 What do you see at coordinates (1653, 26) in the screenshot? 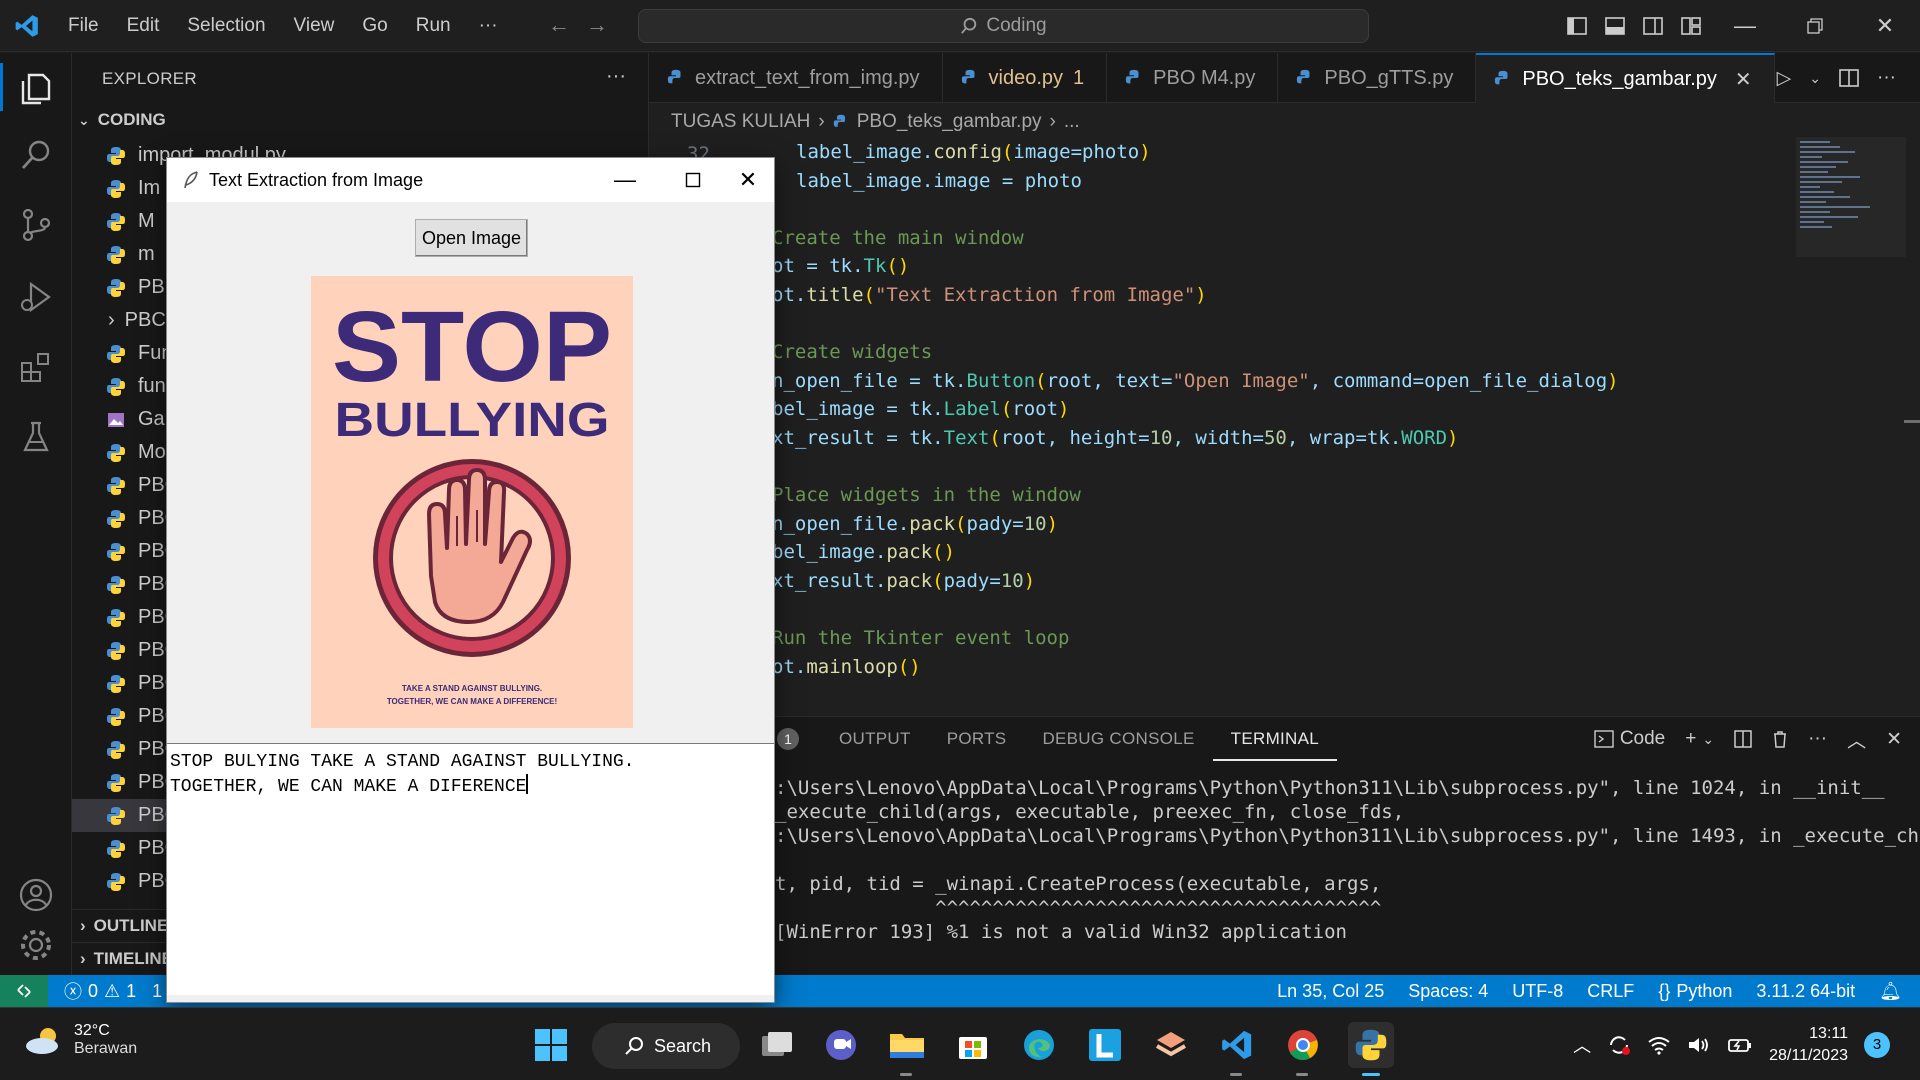
I see `toggle-secondary-sidebar-icon` at bounding box center [1653, 26].